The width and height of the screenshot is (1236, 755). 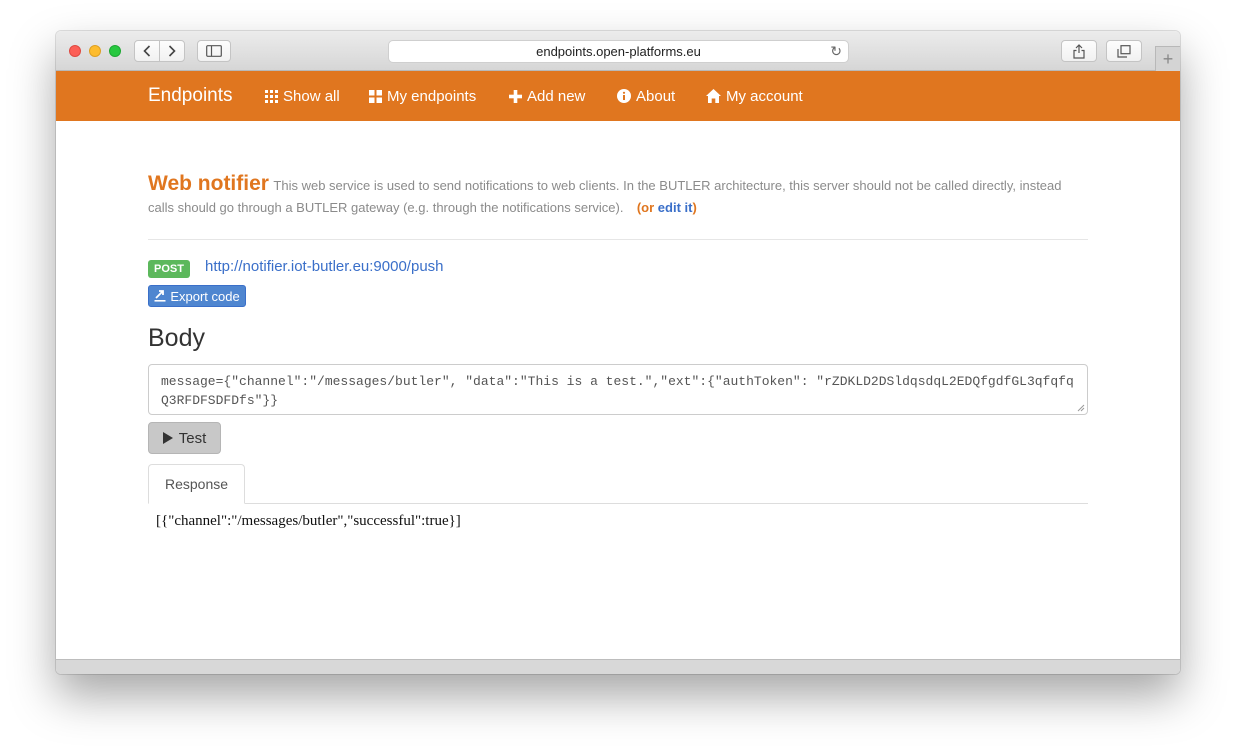 I want to click on show-tabs-button, so click(x=1124, y=51).